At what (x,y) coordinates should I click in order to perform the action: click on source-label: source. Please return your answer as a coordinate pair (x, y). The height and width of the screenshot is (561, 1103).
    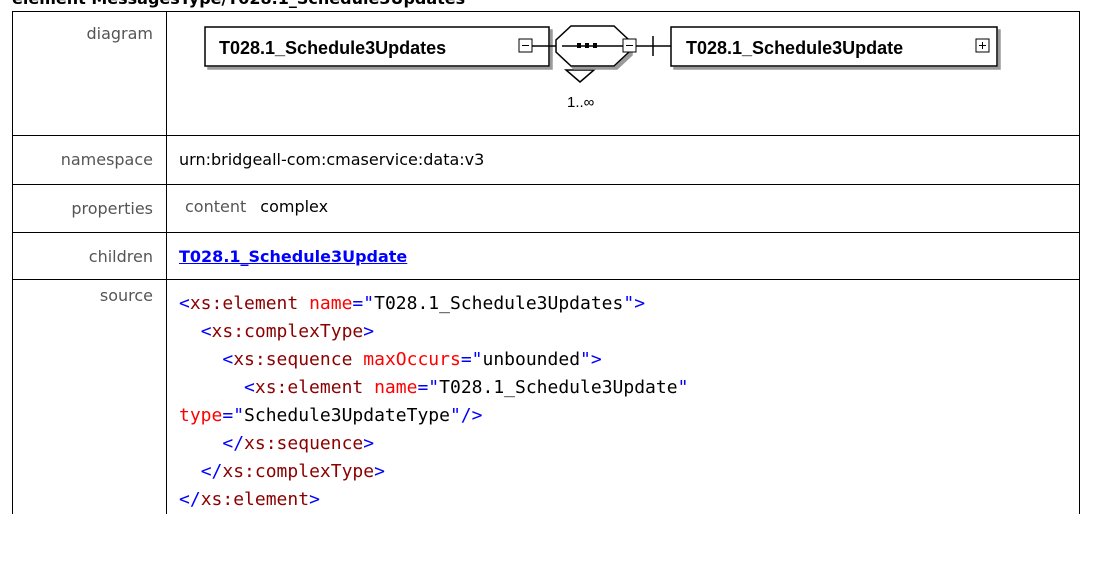
    Looking at the image, I should click on (89, 396).